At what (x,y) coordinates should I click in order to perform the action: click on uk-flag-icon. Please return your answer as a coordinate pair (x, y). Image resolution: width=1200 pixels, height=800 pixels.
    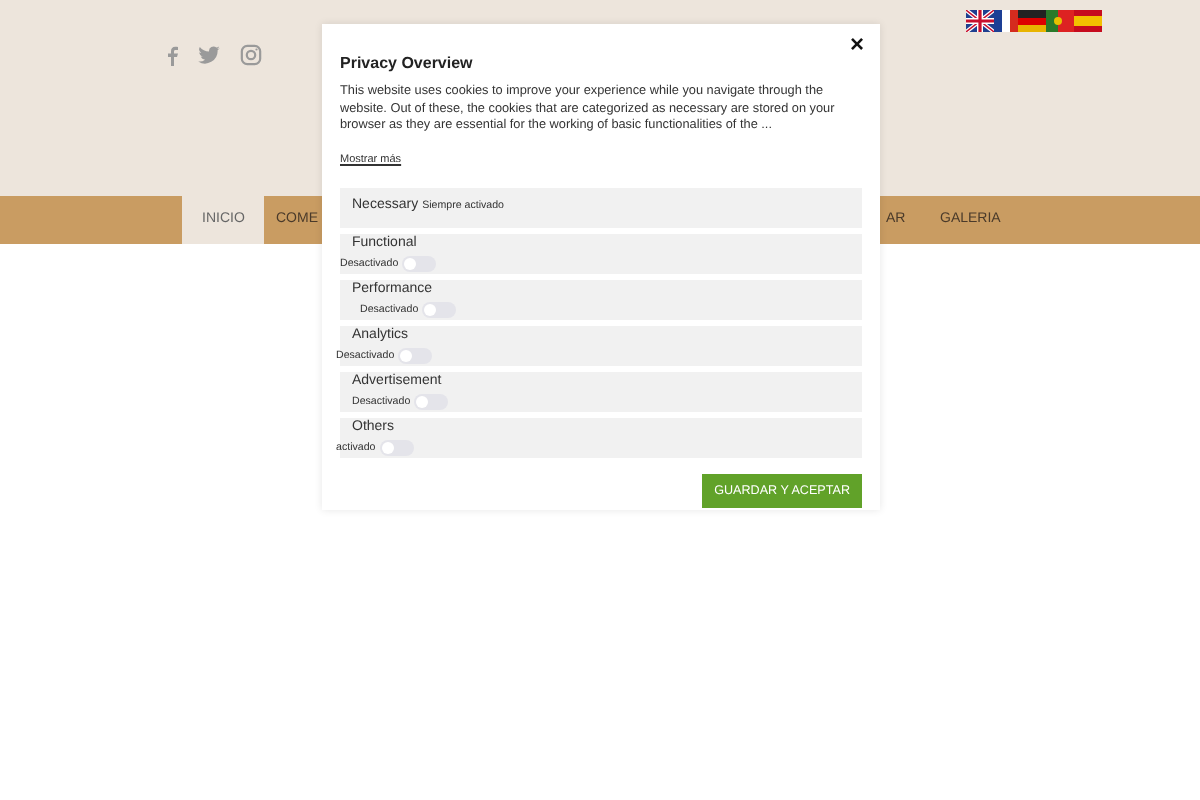
    Looking at the image, I should click on (980, 21).